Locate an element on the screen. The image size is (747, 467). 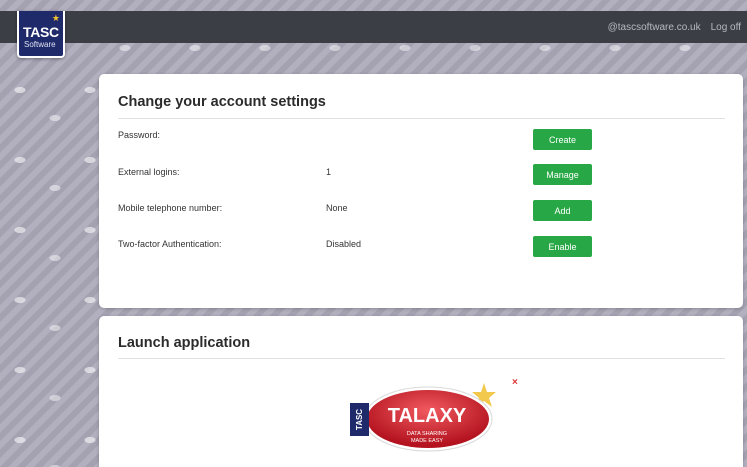
mobile-number-value: None is located at coordinates (337, 208).